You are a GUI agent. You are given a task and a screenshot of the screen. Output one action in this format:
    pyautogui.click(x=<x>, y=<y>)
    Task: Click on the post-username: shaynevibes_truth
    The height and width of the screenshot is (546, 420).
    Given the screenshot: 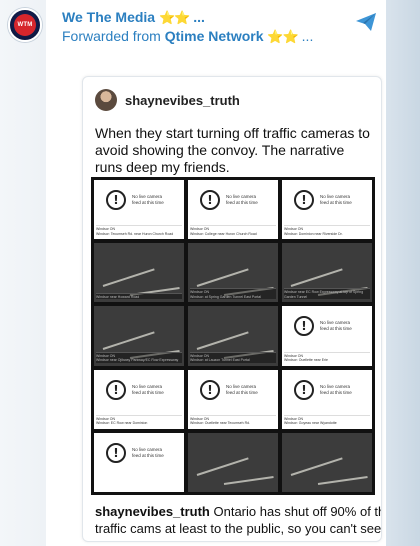 What is the action you would take?
    pyautogui.click(x=182, y=100)
    